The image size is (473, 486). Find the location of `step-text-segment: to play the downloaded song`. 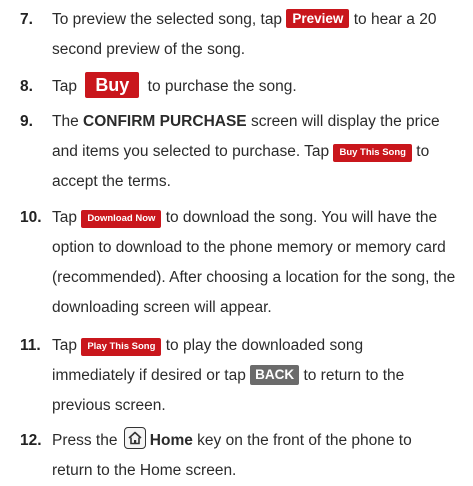

step-text-segment: to play the downloaded song is located at coordinates (262, 345).